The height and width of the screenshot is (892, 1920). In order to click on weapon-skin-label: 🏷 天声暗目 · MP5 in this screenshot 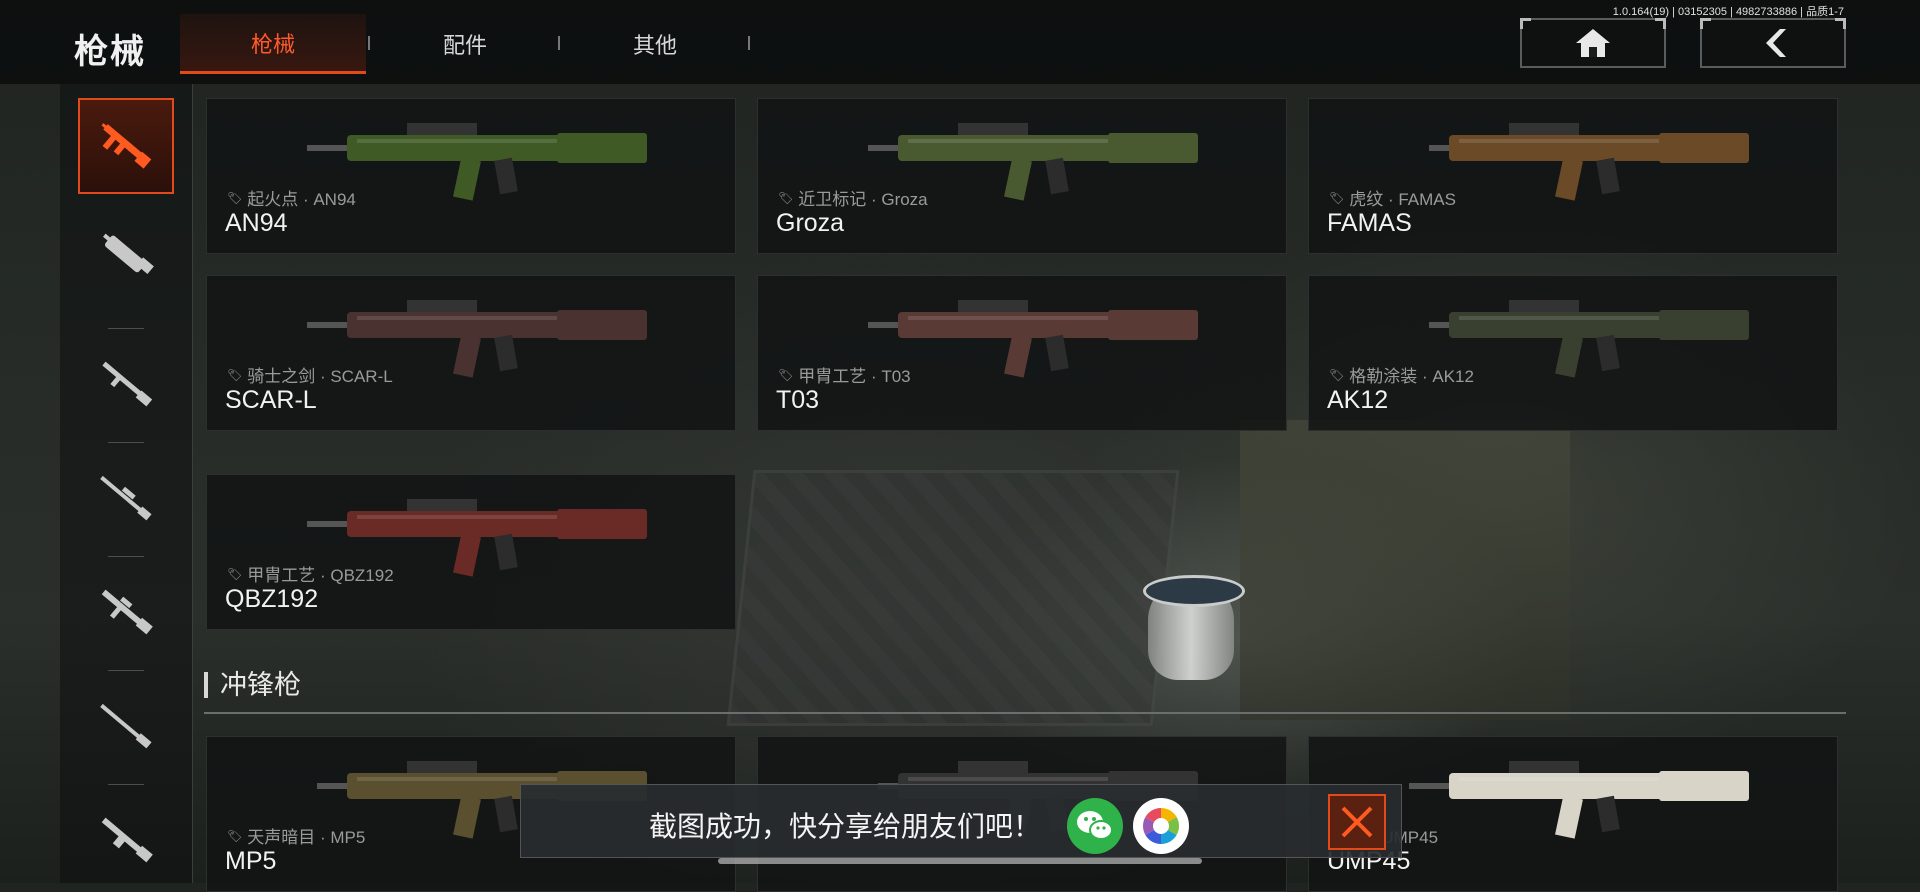, I will do `click(296, 835)`.